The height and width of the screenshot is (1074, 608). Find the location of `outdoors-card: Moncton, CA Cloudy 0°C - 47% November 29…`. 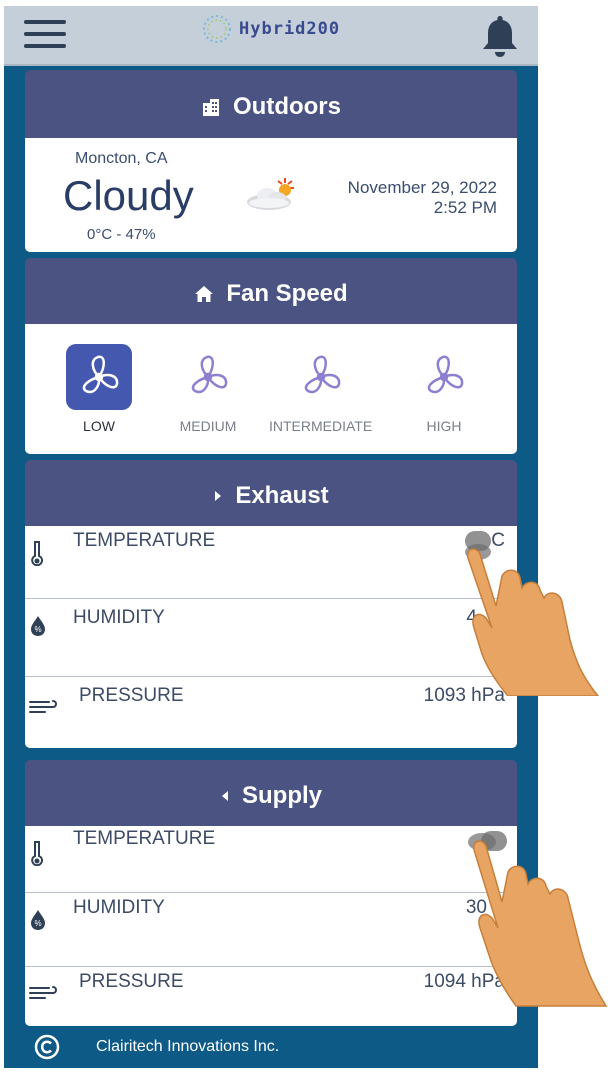

outdoors-card: Moncton, CA Cloudy 0°C - 47% November 29… is located at coordinates (271, 195).